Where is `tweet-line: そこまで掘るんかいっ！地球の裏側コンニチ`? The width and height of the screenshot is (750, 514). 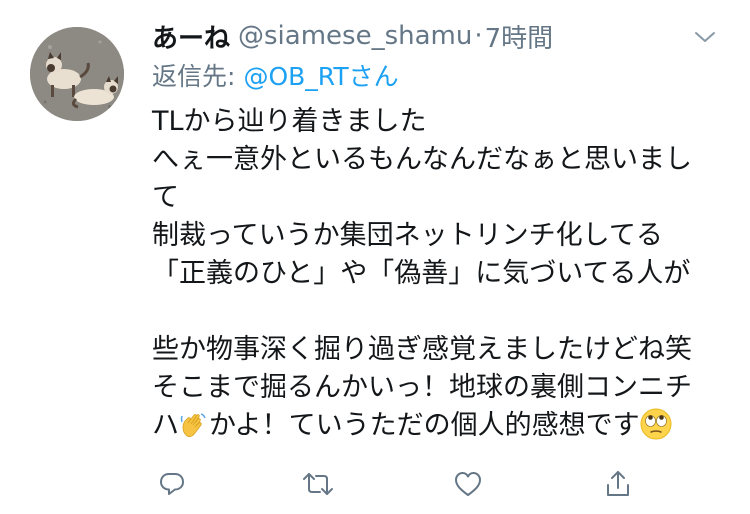 tweet-line: そこまで掘るんかいっ！地球の裏側コンニチ is located at coordinates (422, 387).